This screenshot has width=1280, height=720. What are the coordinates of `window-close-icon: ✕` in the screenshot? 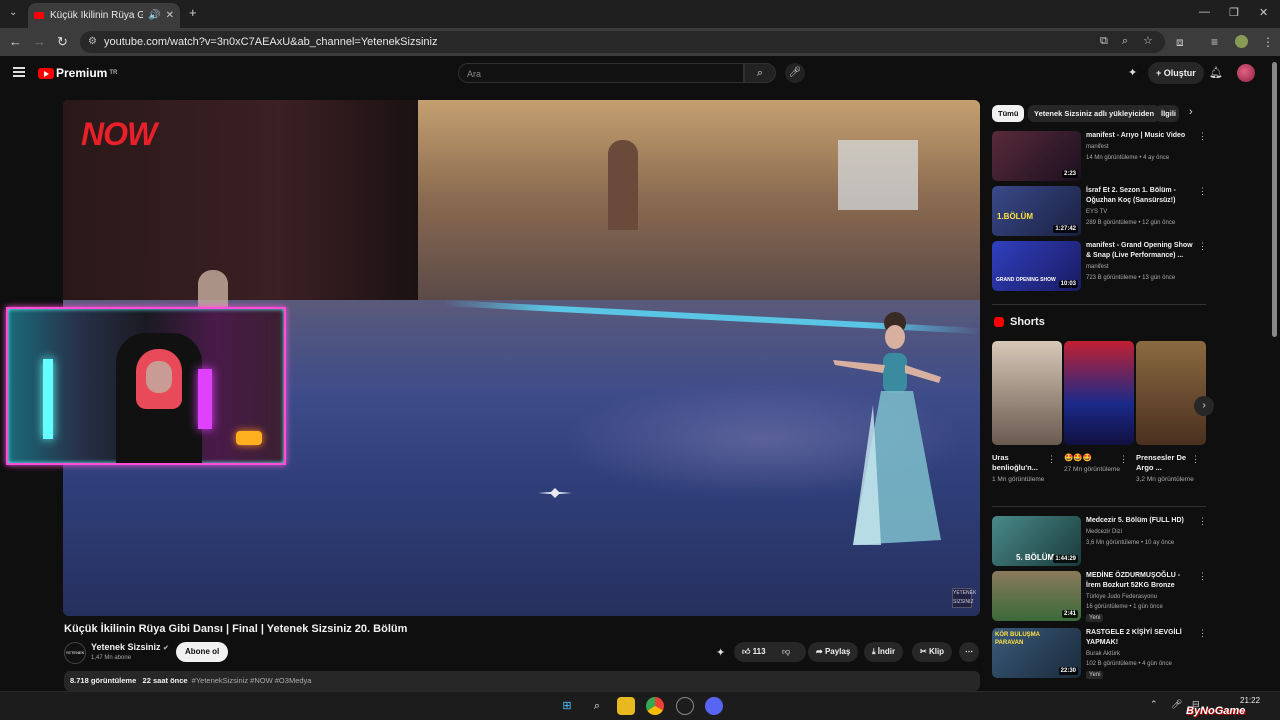 It's located at (1263, 12).